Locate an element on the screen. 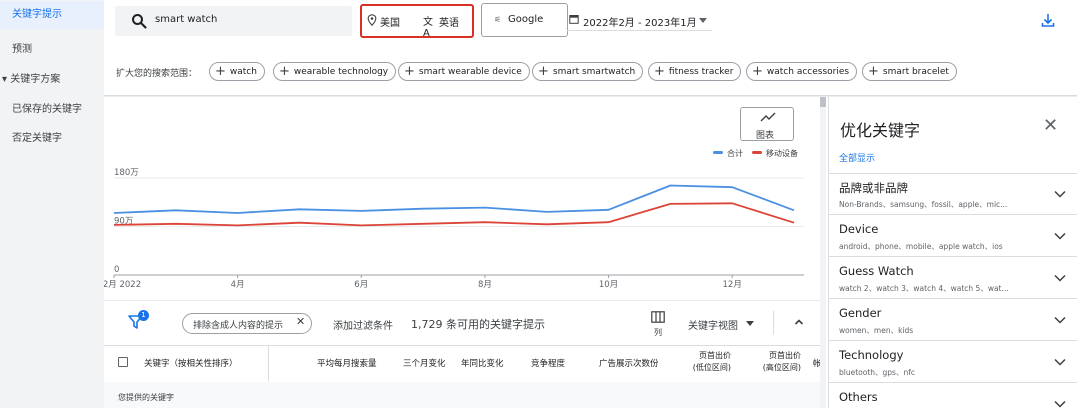 This screenshot has width=1077, height=408. toolbar-divider is located at coordinates (773, 323).